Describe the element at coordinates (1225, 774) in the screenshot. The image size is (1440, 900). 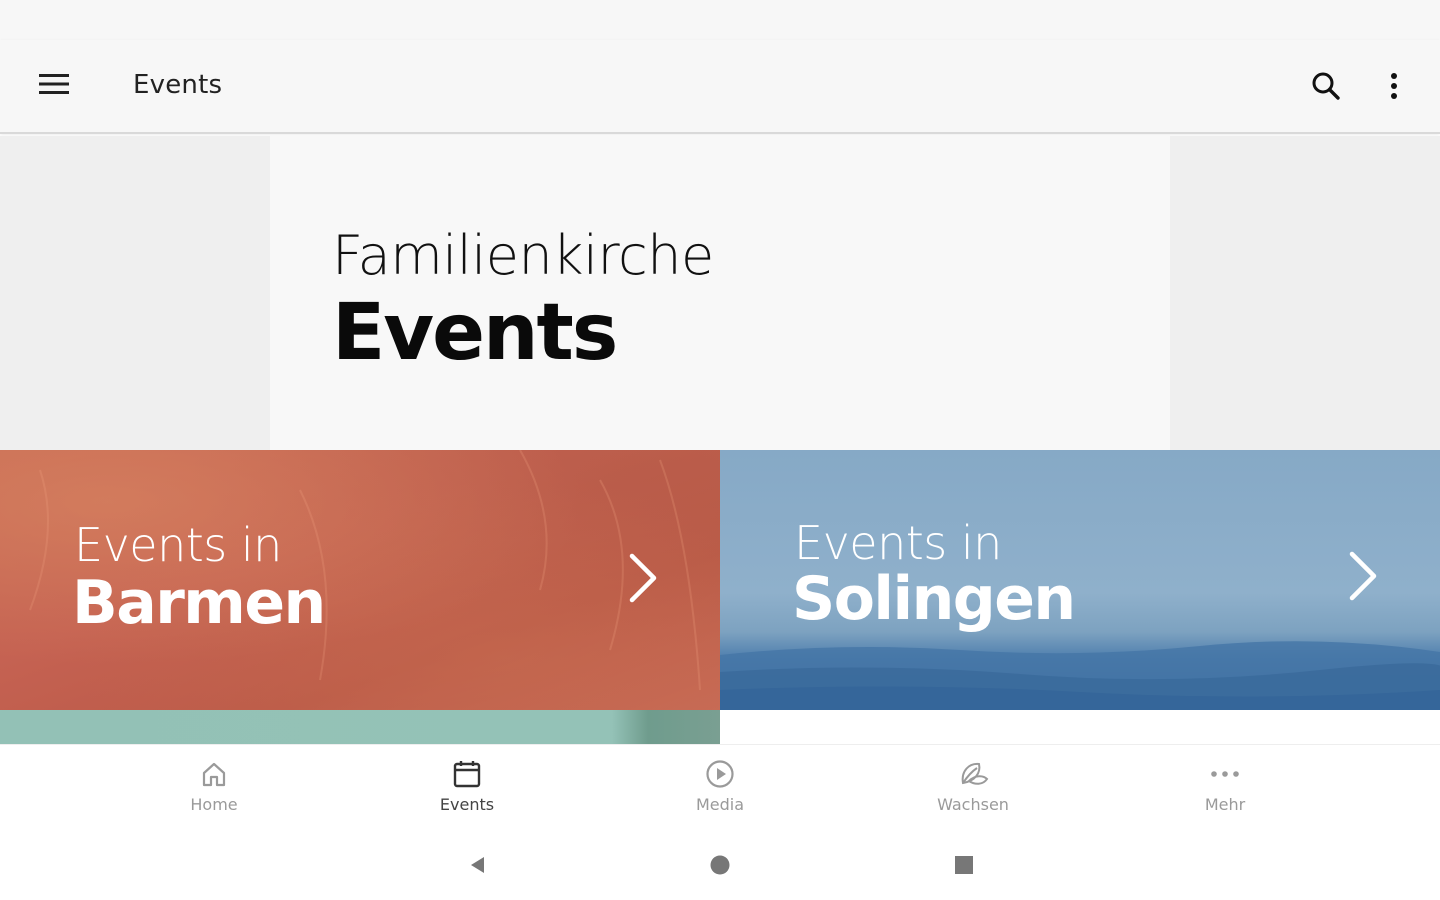
I see `more-horizontal-icon` at that location.